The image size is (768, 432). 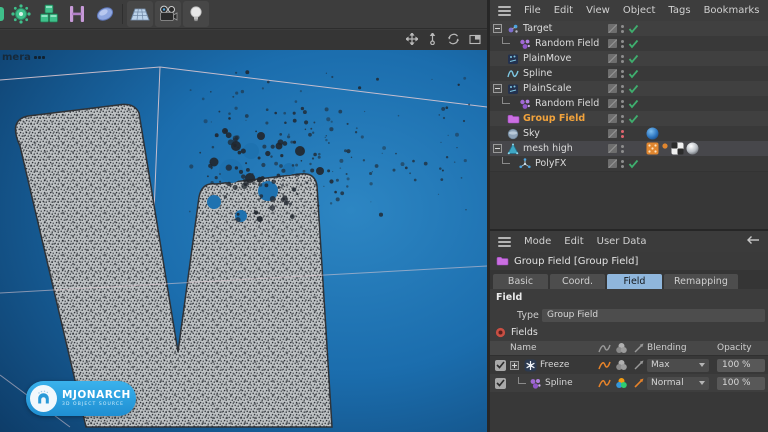 What do you see at coordinates (621, 365) in the screenshot?
I see `color-blend-icon-gray` at bounding box center [621, 365].